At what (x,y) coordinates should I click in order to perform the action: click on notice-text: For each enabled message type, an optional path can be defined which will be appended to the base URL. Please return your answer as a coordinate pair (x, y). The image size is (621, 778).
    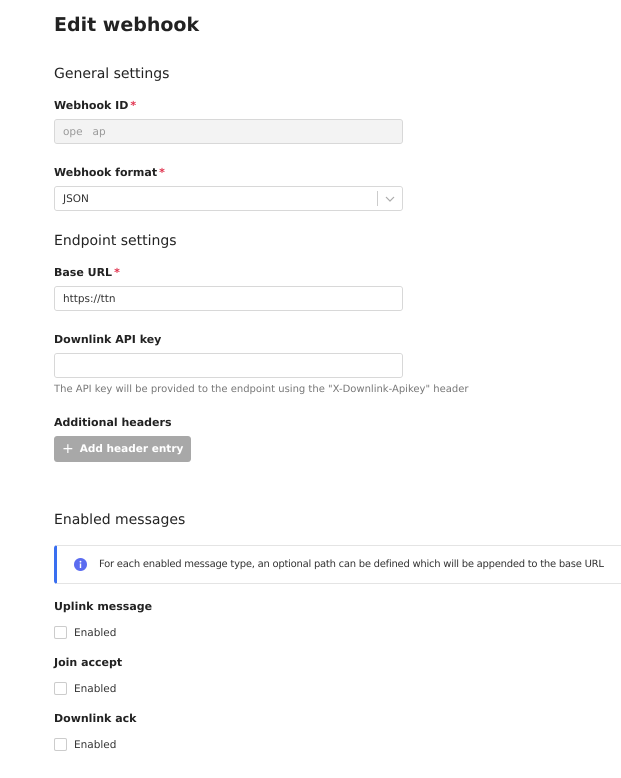
    Looking at the image, I should click on (351, 564).